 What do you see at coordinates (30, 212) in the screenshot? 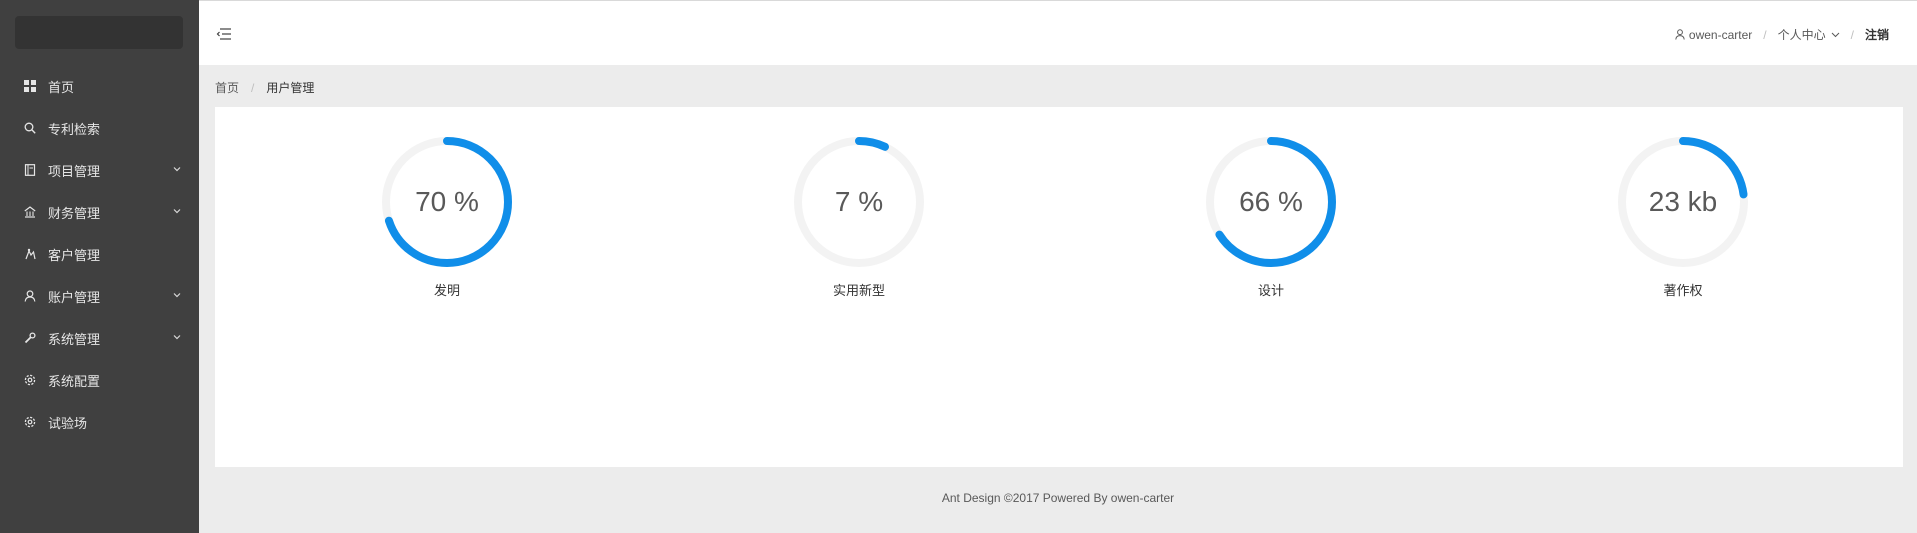
I see `bank-icon` at bounding box center [30, 212].